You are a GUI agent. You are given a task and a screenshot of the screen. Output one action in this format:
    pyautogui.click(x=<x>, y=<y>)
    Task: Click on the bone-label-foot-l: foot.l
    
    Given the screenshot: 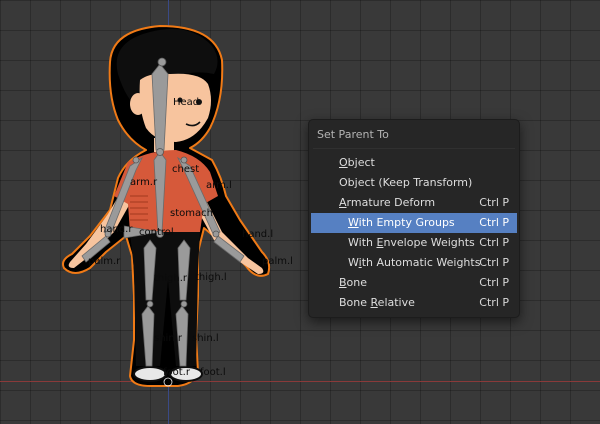 What is the action you would take?
    pyautogui.click(x=213, y=372)
    